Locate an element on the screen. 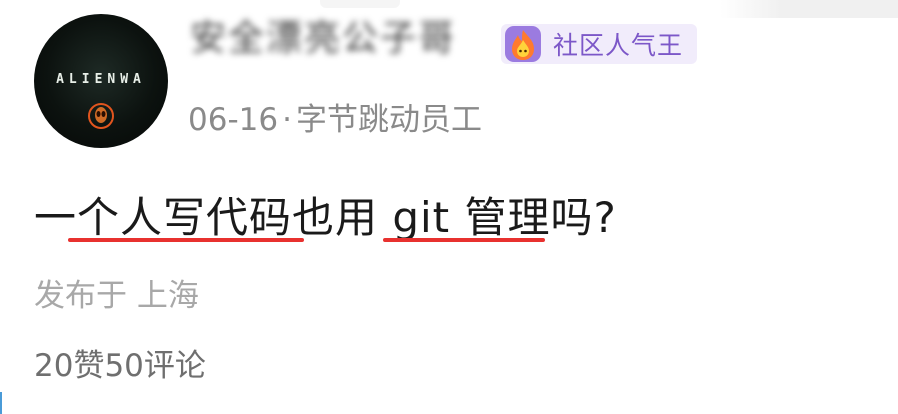  author-name: 安全漂亮公子哥 is located at coordinates (335, 39).